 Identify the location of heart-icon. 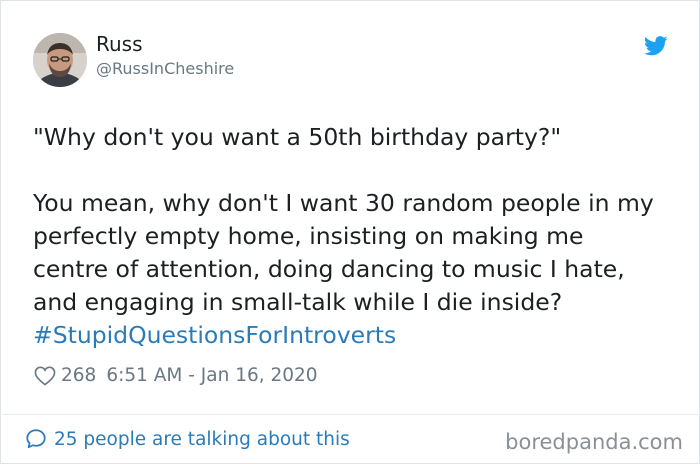
(45, 376).